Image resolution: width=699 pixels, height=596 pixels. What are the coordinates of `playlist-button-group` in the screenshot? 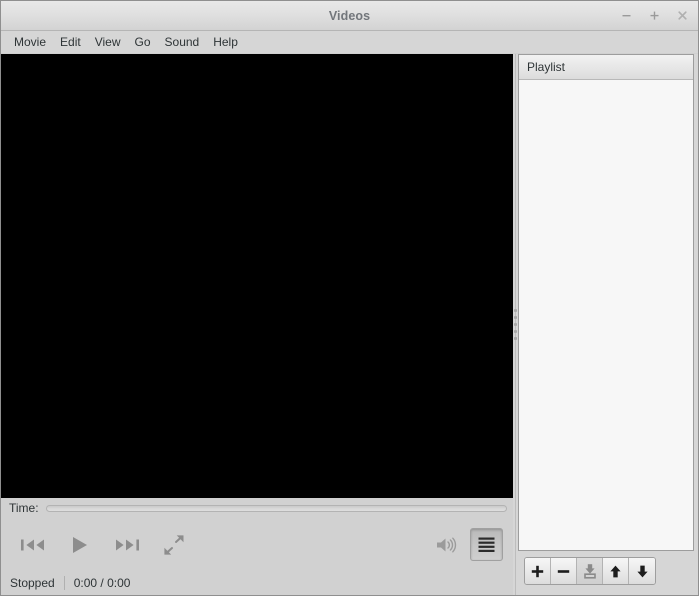 It's located at (590, 571).